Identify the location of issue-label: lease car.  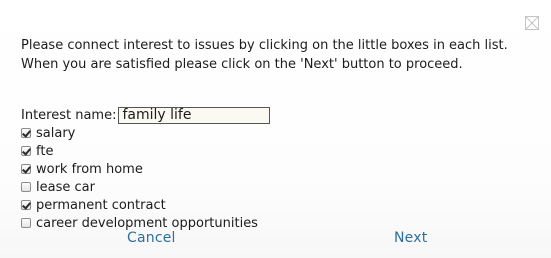
(65, 187).